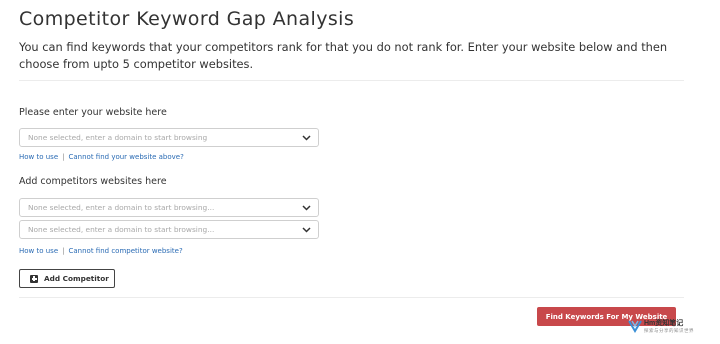 The width and height of the screenshot is (720, 344). I want to click on divider-top, so click(351, 80).